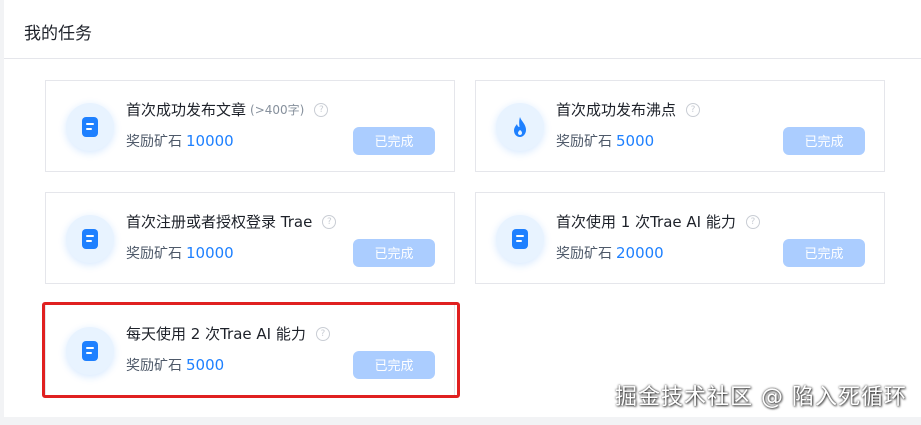  I want to click on task-title: 每天使用 2 次Trae AI 能力 ?, so click(228, 333).